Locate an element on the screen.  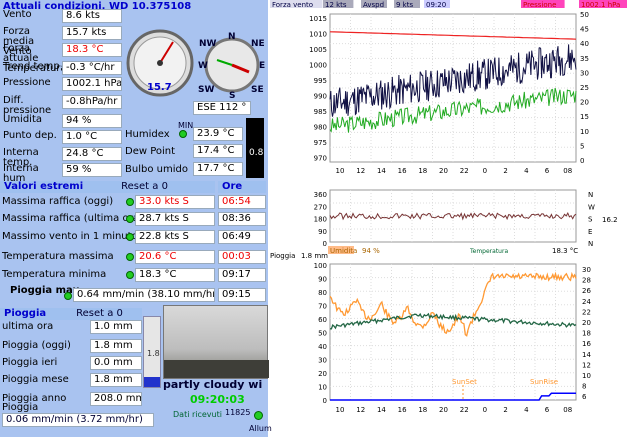
wetbulb-value: 17.7 °C is located at coordinates (218, 169).